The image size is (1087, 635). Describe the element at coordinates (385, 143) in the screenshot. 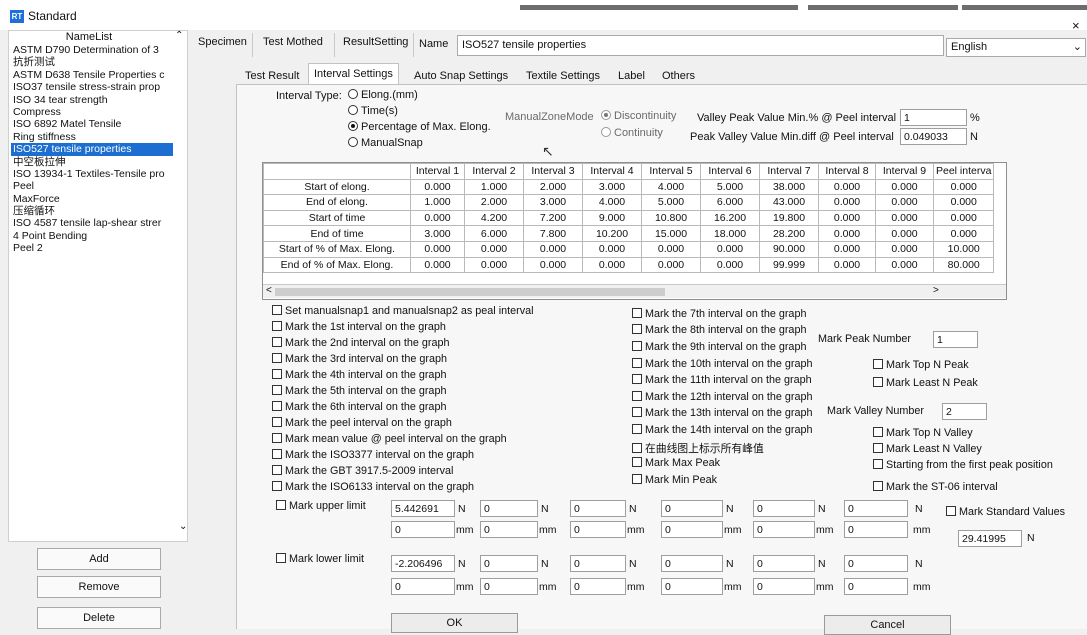

I see `radio-manualsnap: ManualSnap` at that location.